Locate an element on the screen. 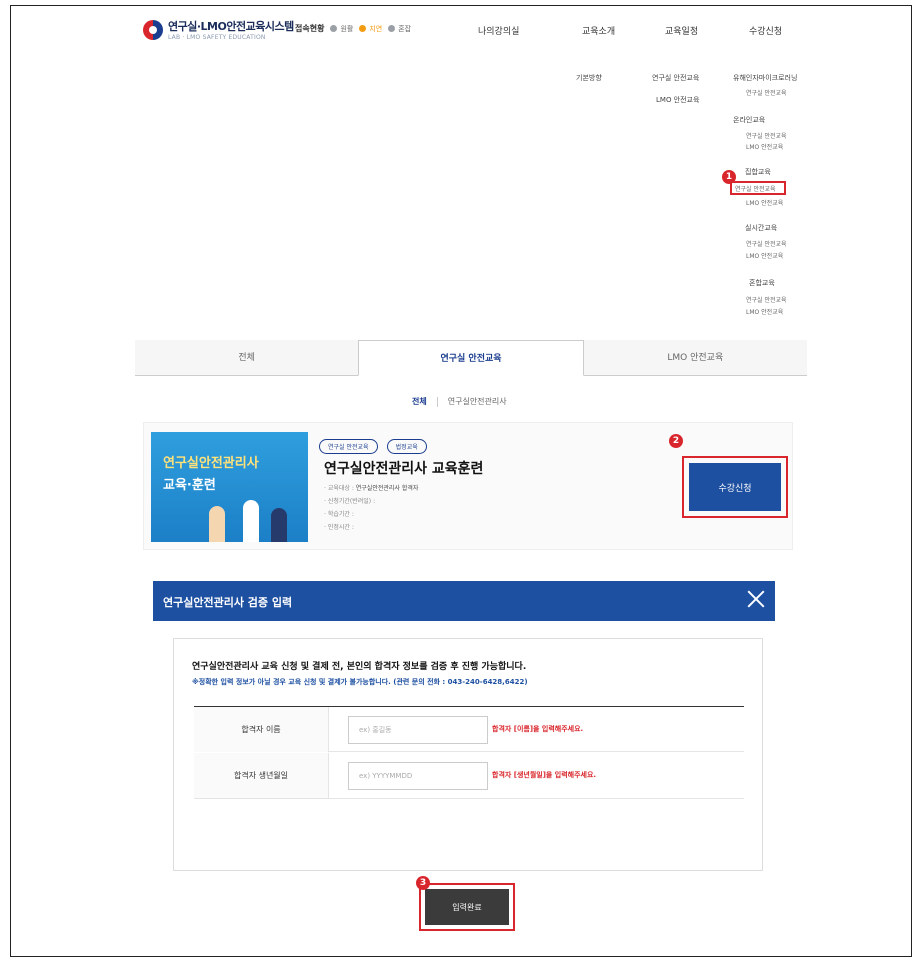 The height and width of the screenshot is (961, 921). dropdown-group-microlearning: 유해인자마이크로러닝 is located at coordinates (765, 78).